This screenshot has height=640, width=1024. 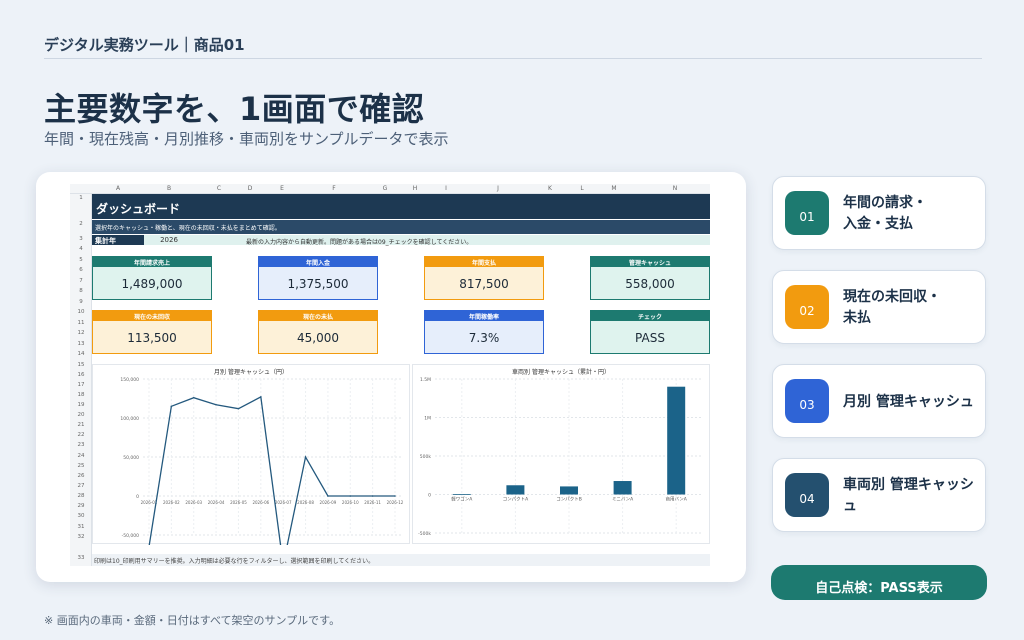 I want to click on kpi-label: 年間稼働率, so click(x=484, y=315).